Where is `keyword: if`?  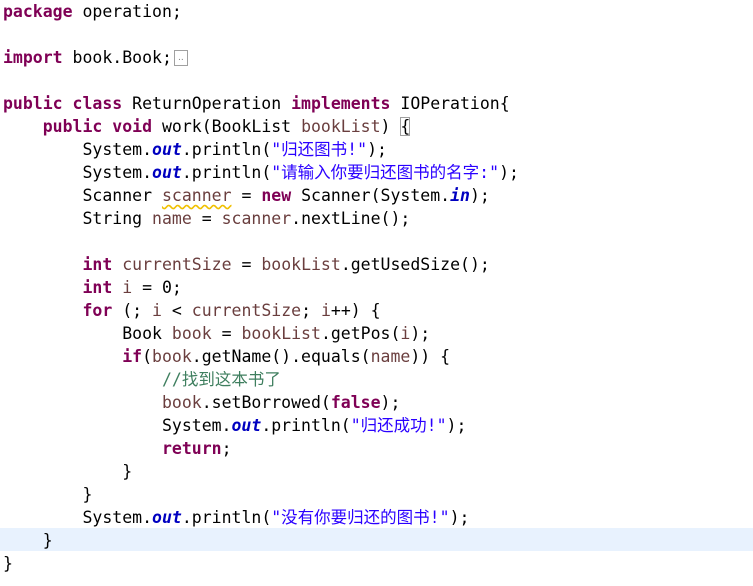
keyword: if is located at coordinates (132, 356).